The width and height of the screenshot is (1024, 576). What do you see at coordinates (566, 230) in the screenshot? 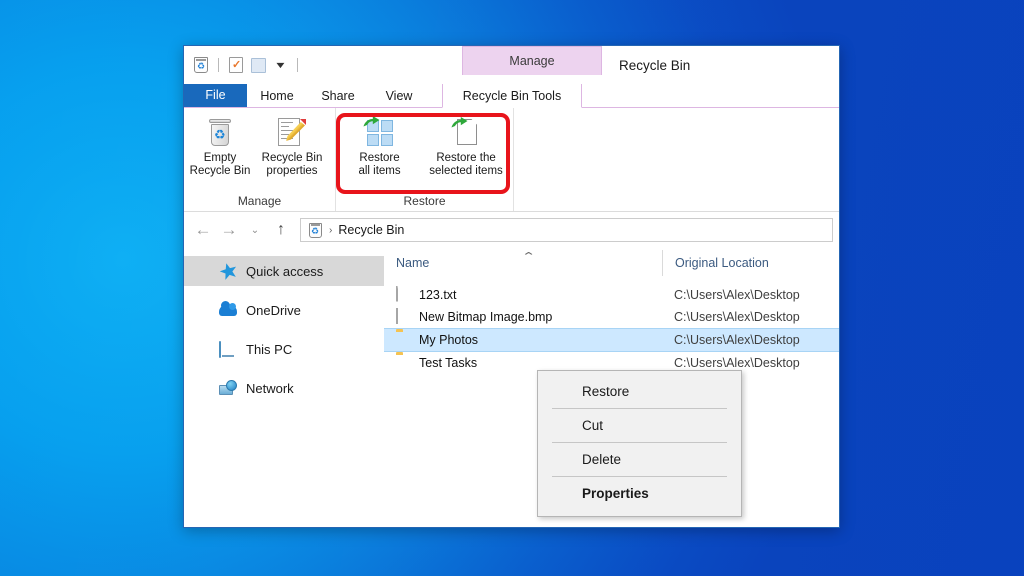
I see `address-bar: ♻ › Recycle Bin` at bounding box center [566, 230].